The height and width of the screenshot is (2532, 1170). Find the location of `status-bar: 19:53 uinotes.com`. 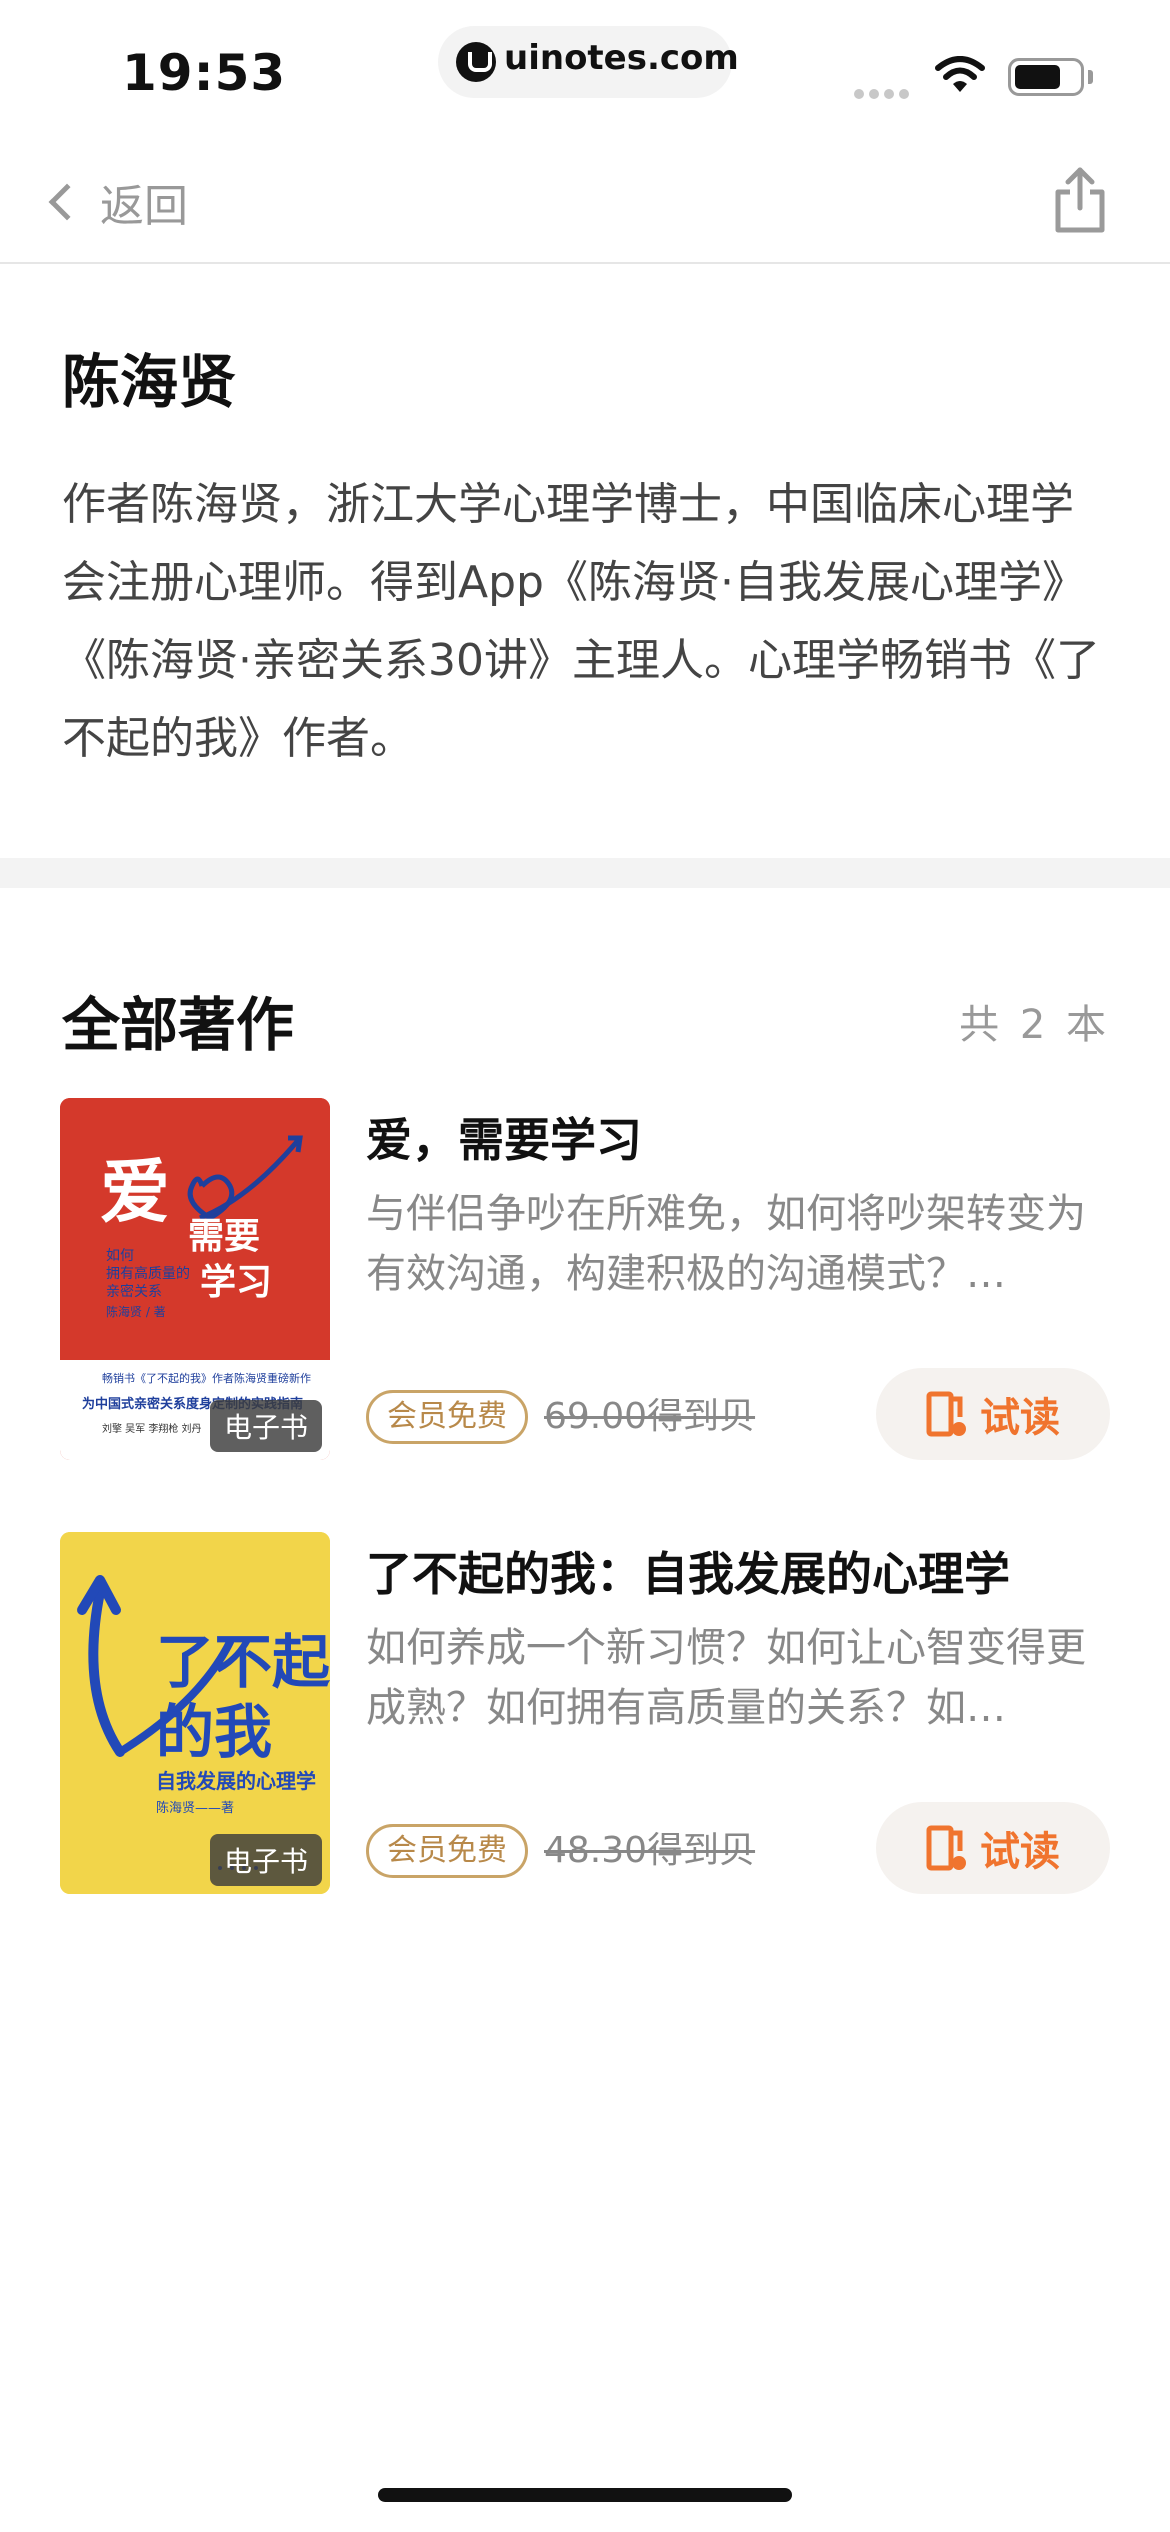

status-bar: 19:53 uinotes.com is located at coordinates (585, 70).